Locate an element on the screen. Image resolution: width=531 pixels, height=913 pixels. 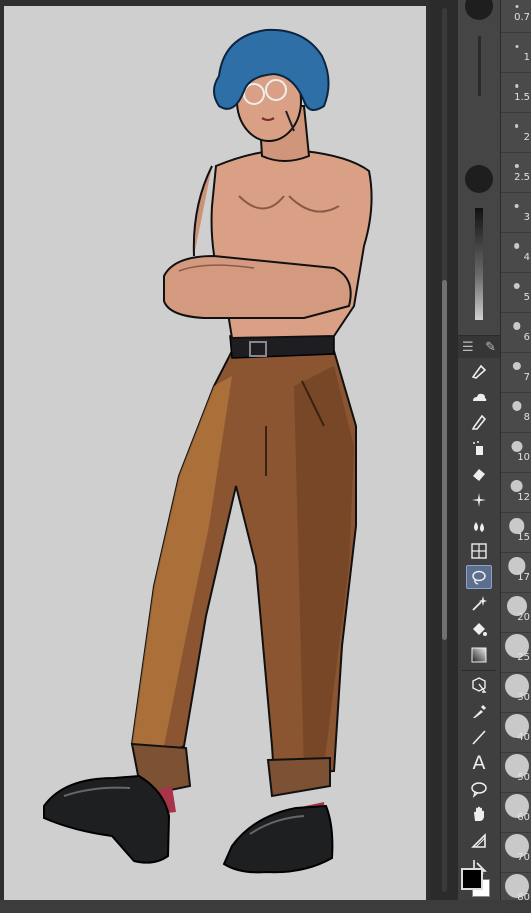
ruler-tool is located at coordinates (479, 840).